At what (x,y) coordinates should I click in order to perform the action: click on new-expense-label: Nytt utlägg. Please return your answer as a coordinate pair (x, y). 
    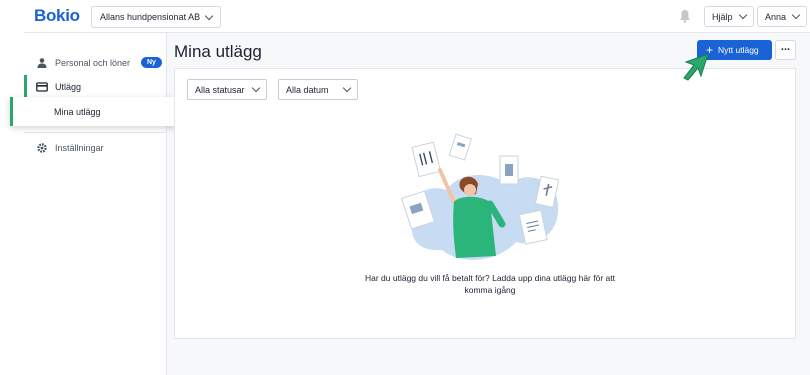
    Looking at the image, I should click on (738, 50).